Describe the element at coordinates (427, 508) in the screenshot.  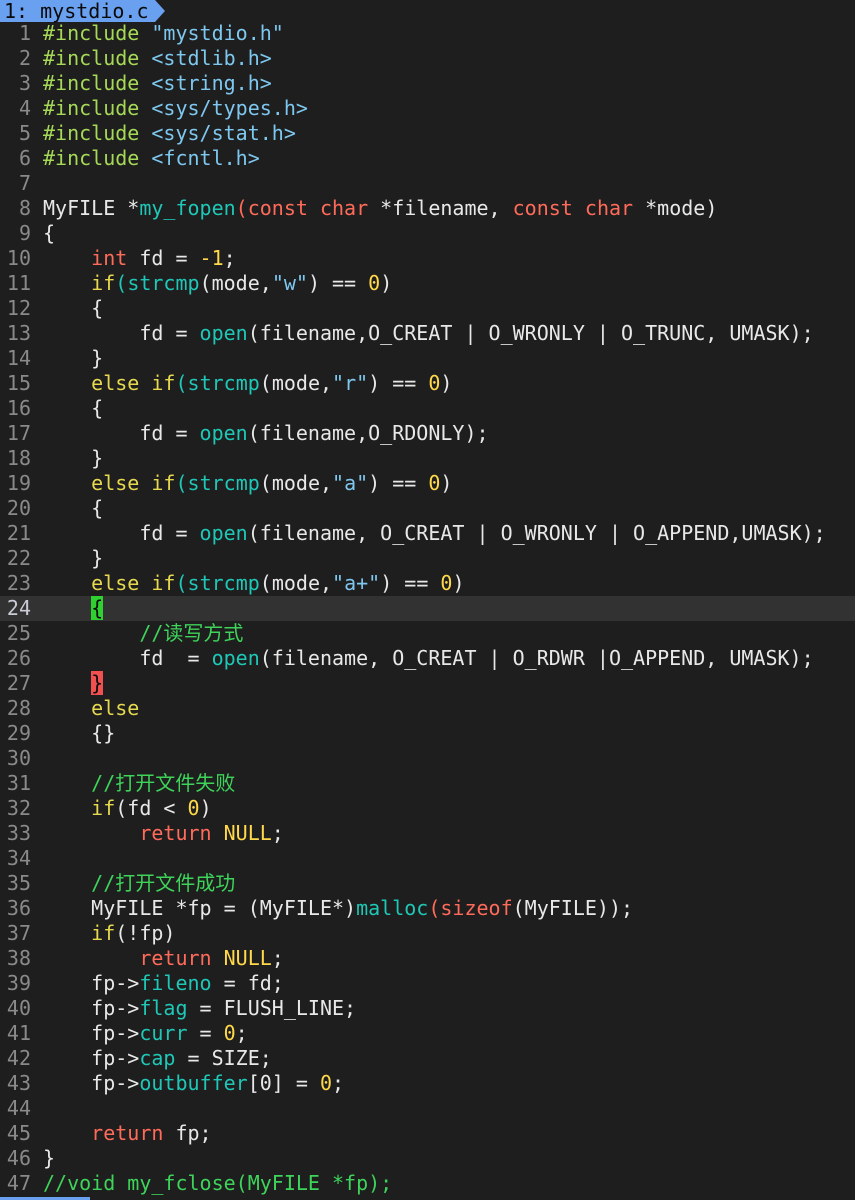
I see `code-line: 20 {` at that location.